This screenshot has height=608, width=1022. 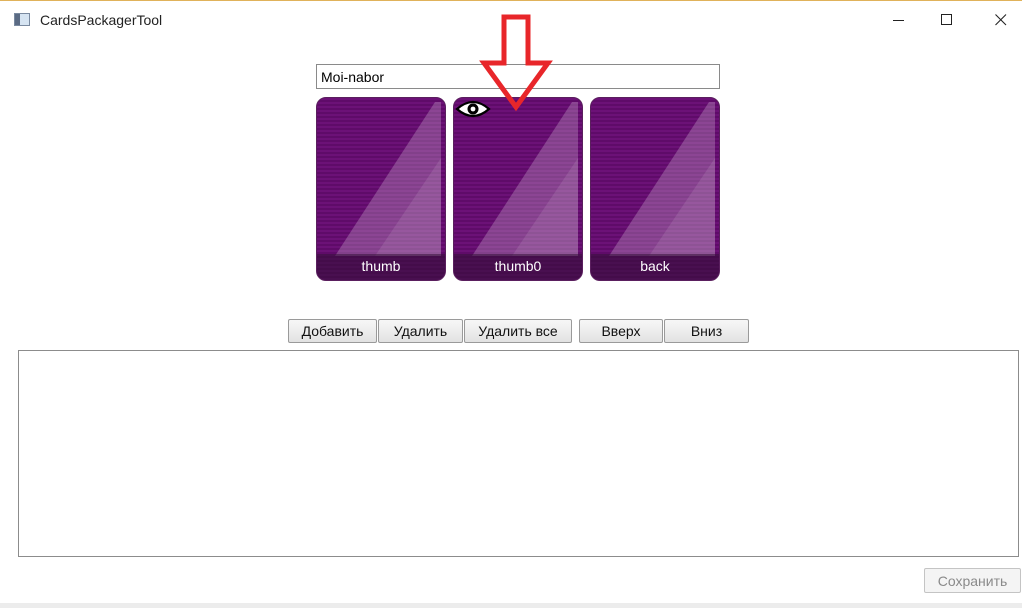 What do you see at coordinates (706, 331) in the screenshot?
I see `move-down-button: Вниз` at bounding box center [706, 331].